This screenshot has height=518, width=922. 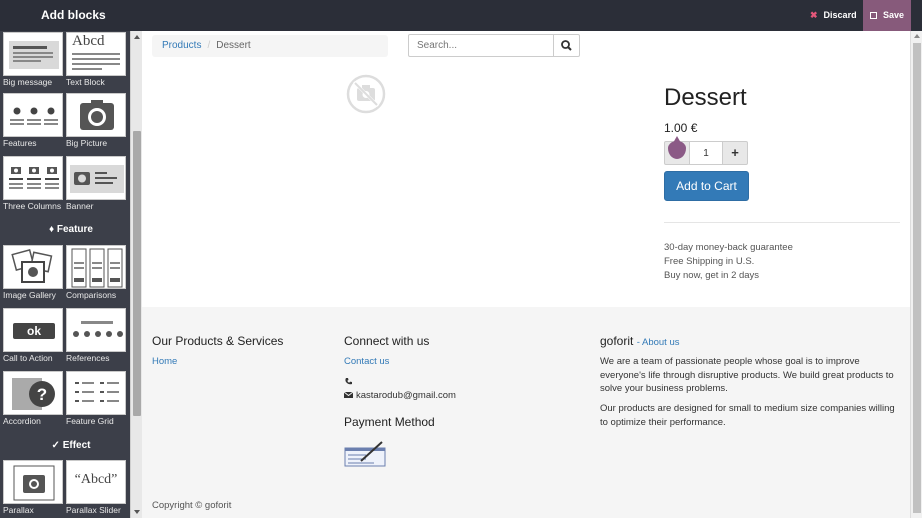 What do you see at coordinates (71, 15) in the screenshot?
I see `sidebar-title: Add blocks` at bounding box center [71, 15].